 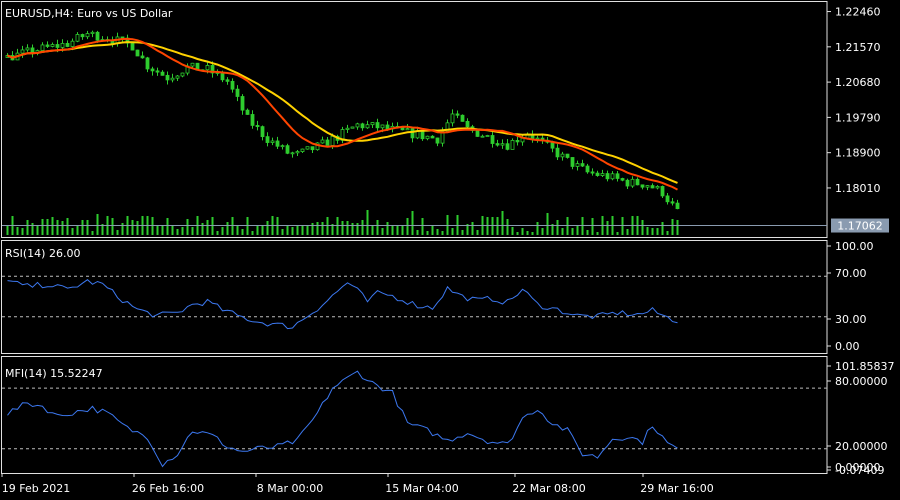 I want to click on indicator-tick-label: 100.00, so click(x=854, y=246).